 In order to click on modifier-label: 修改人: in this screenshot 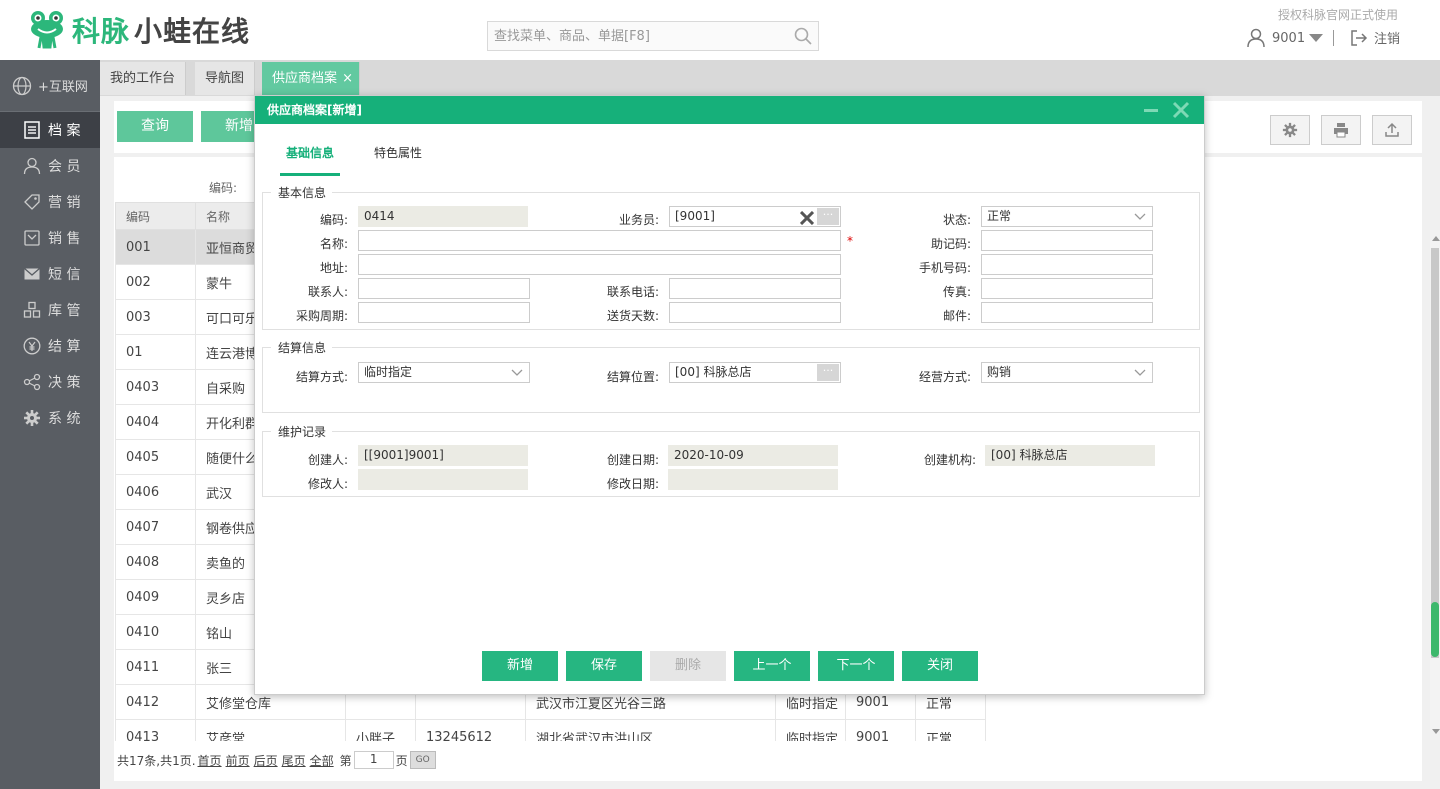, I will do `click(327, 484)`.